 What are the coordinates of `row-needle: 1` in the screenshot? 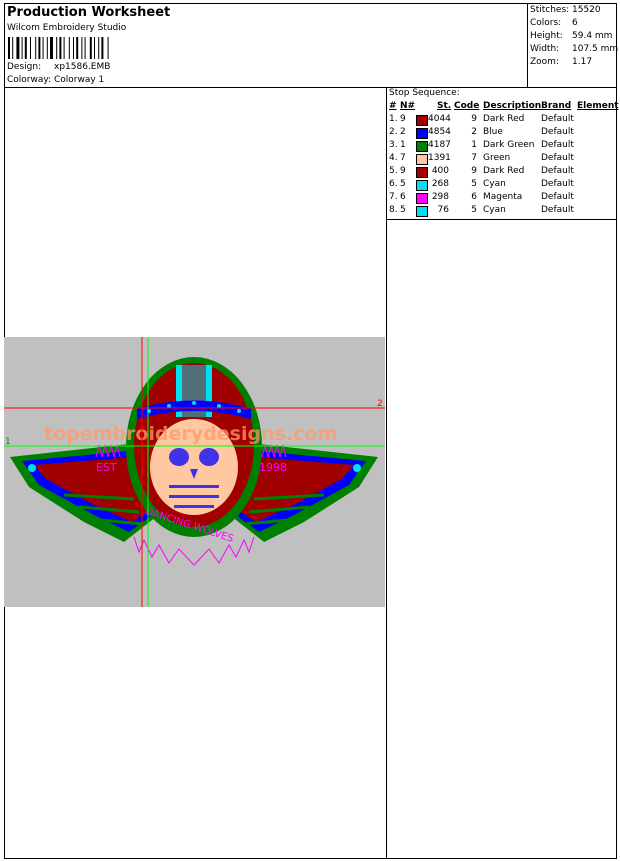 It's located at (403, 145).